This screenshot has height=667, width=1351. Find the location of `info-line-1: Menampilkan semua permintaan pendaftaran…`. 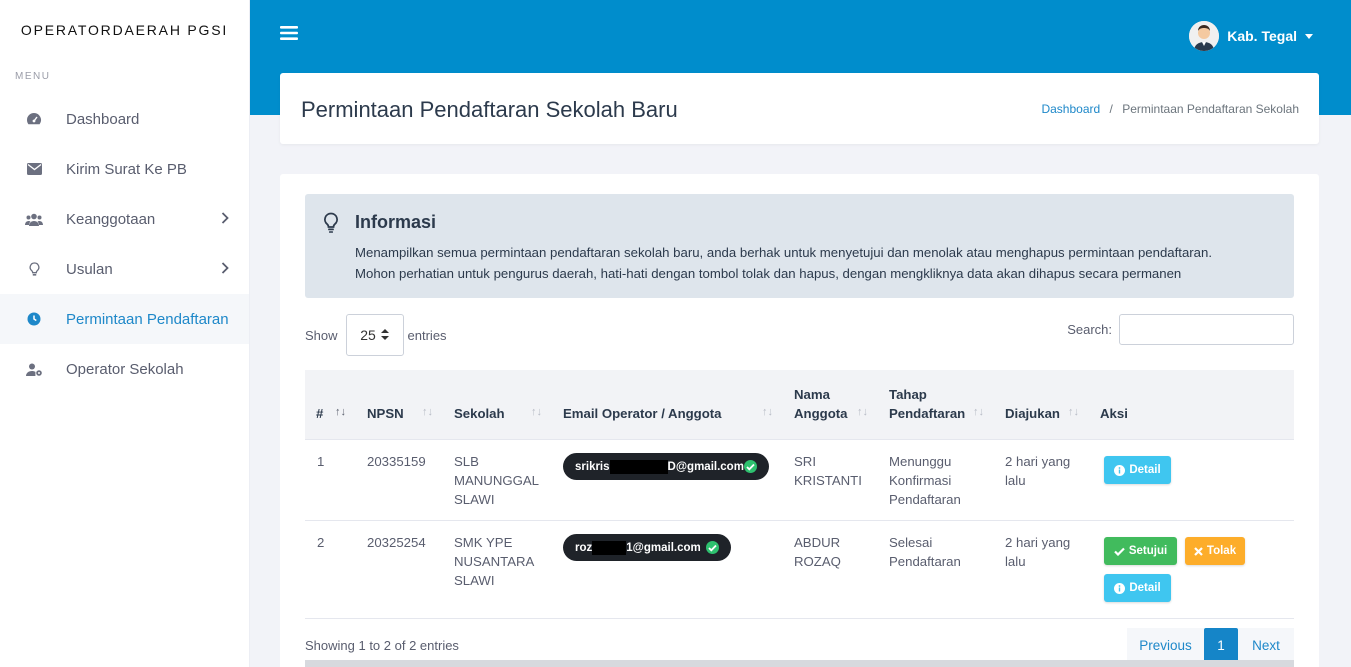

info-line-1: Menampilkan semua permintaan pendaftaran… is located at coordinates (784, 252).